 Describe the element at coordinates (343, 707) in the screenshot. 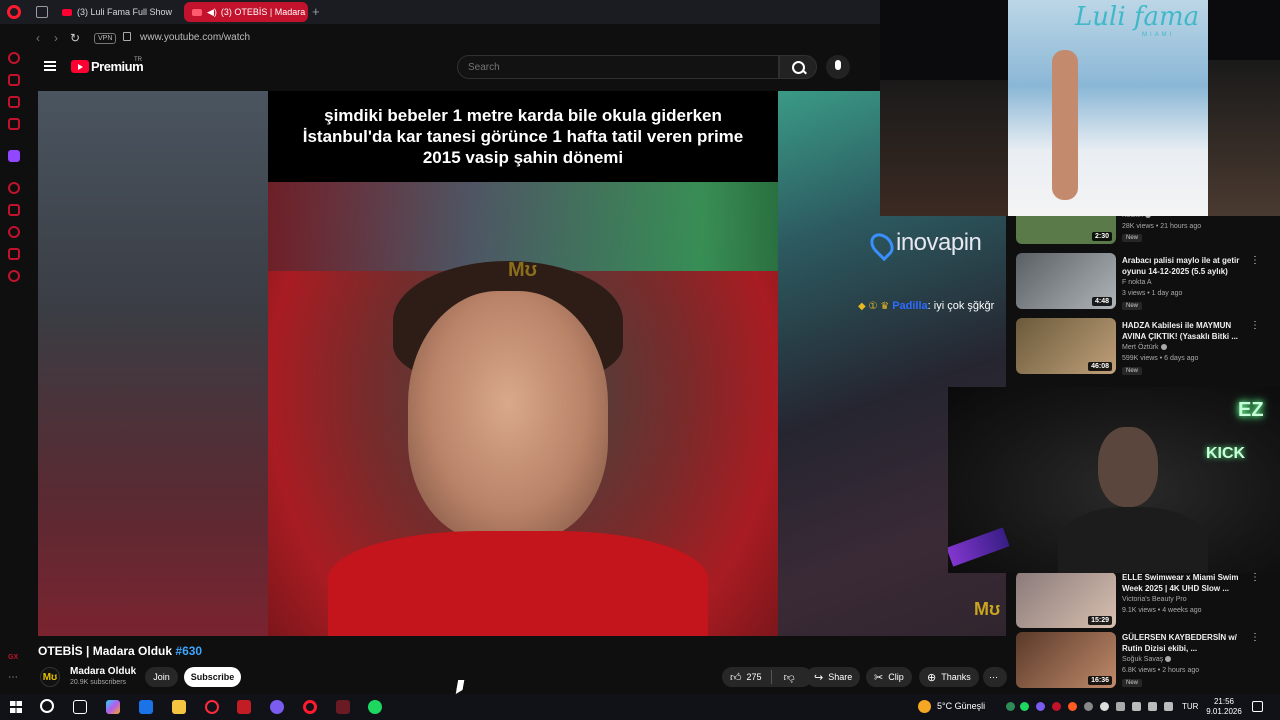

I see `active-app-icon` at that location.